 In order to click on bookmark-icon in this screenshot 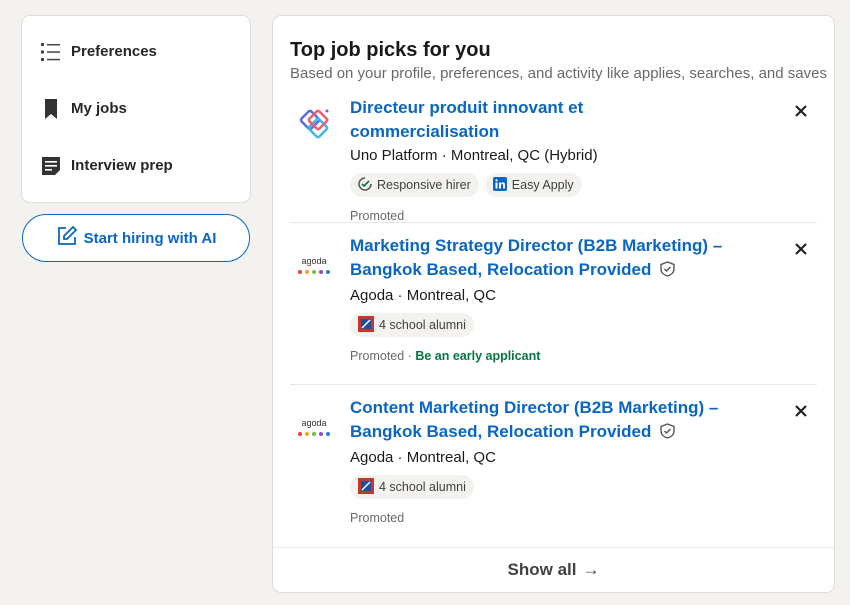, I will do `click(51, 109)`.